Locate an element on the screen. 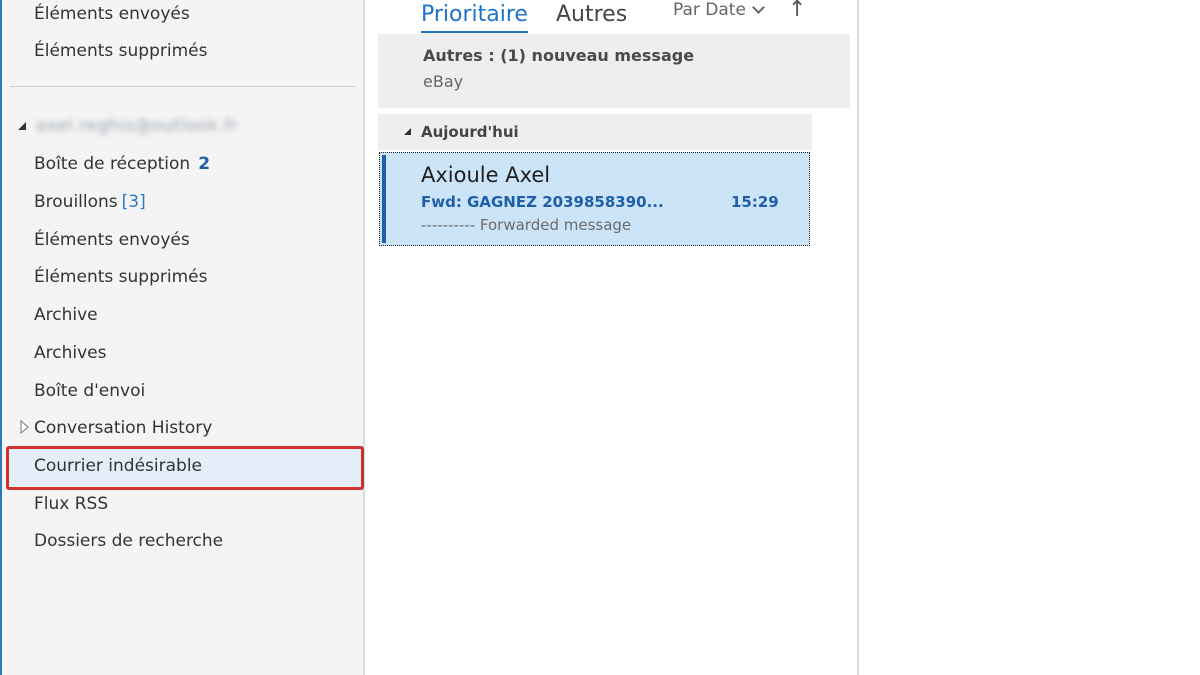  chevron-down-icon is located at coordinates (758, 7).